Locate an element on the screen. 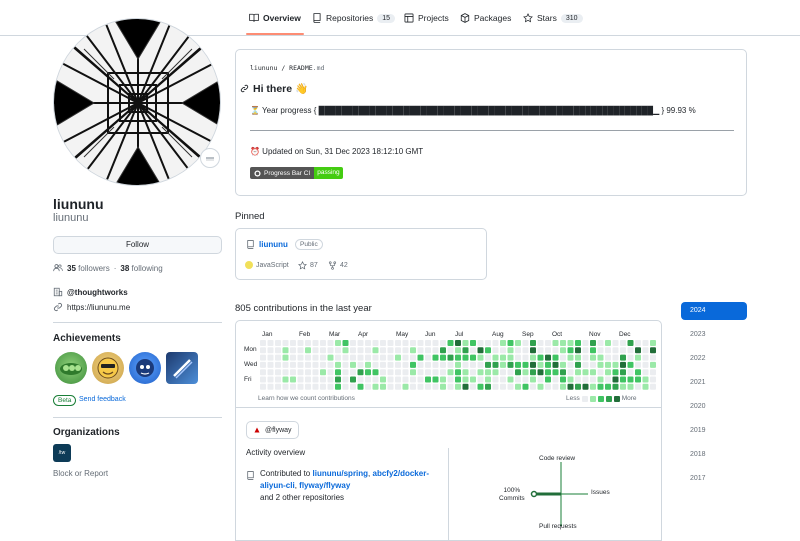 Image resolution: width=800 pixels, height=541 pixels. yolo-badge is located at coordinates (108, 368).